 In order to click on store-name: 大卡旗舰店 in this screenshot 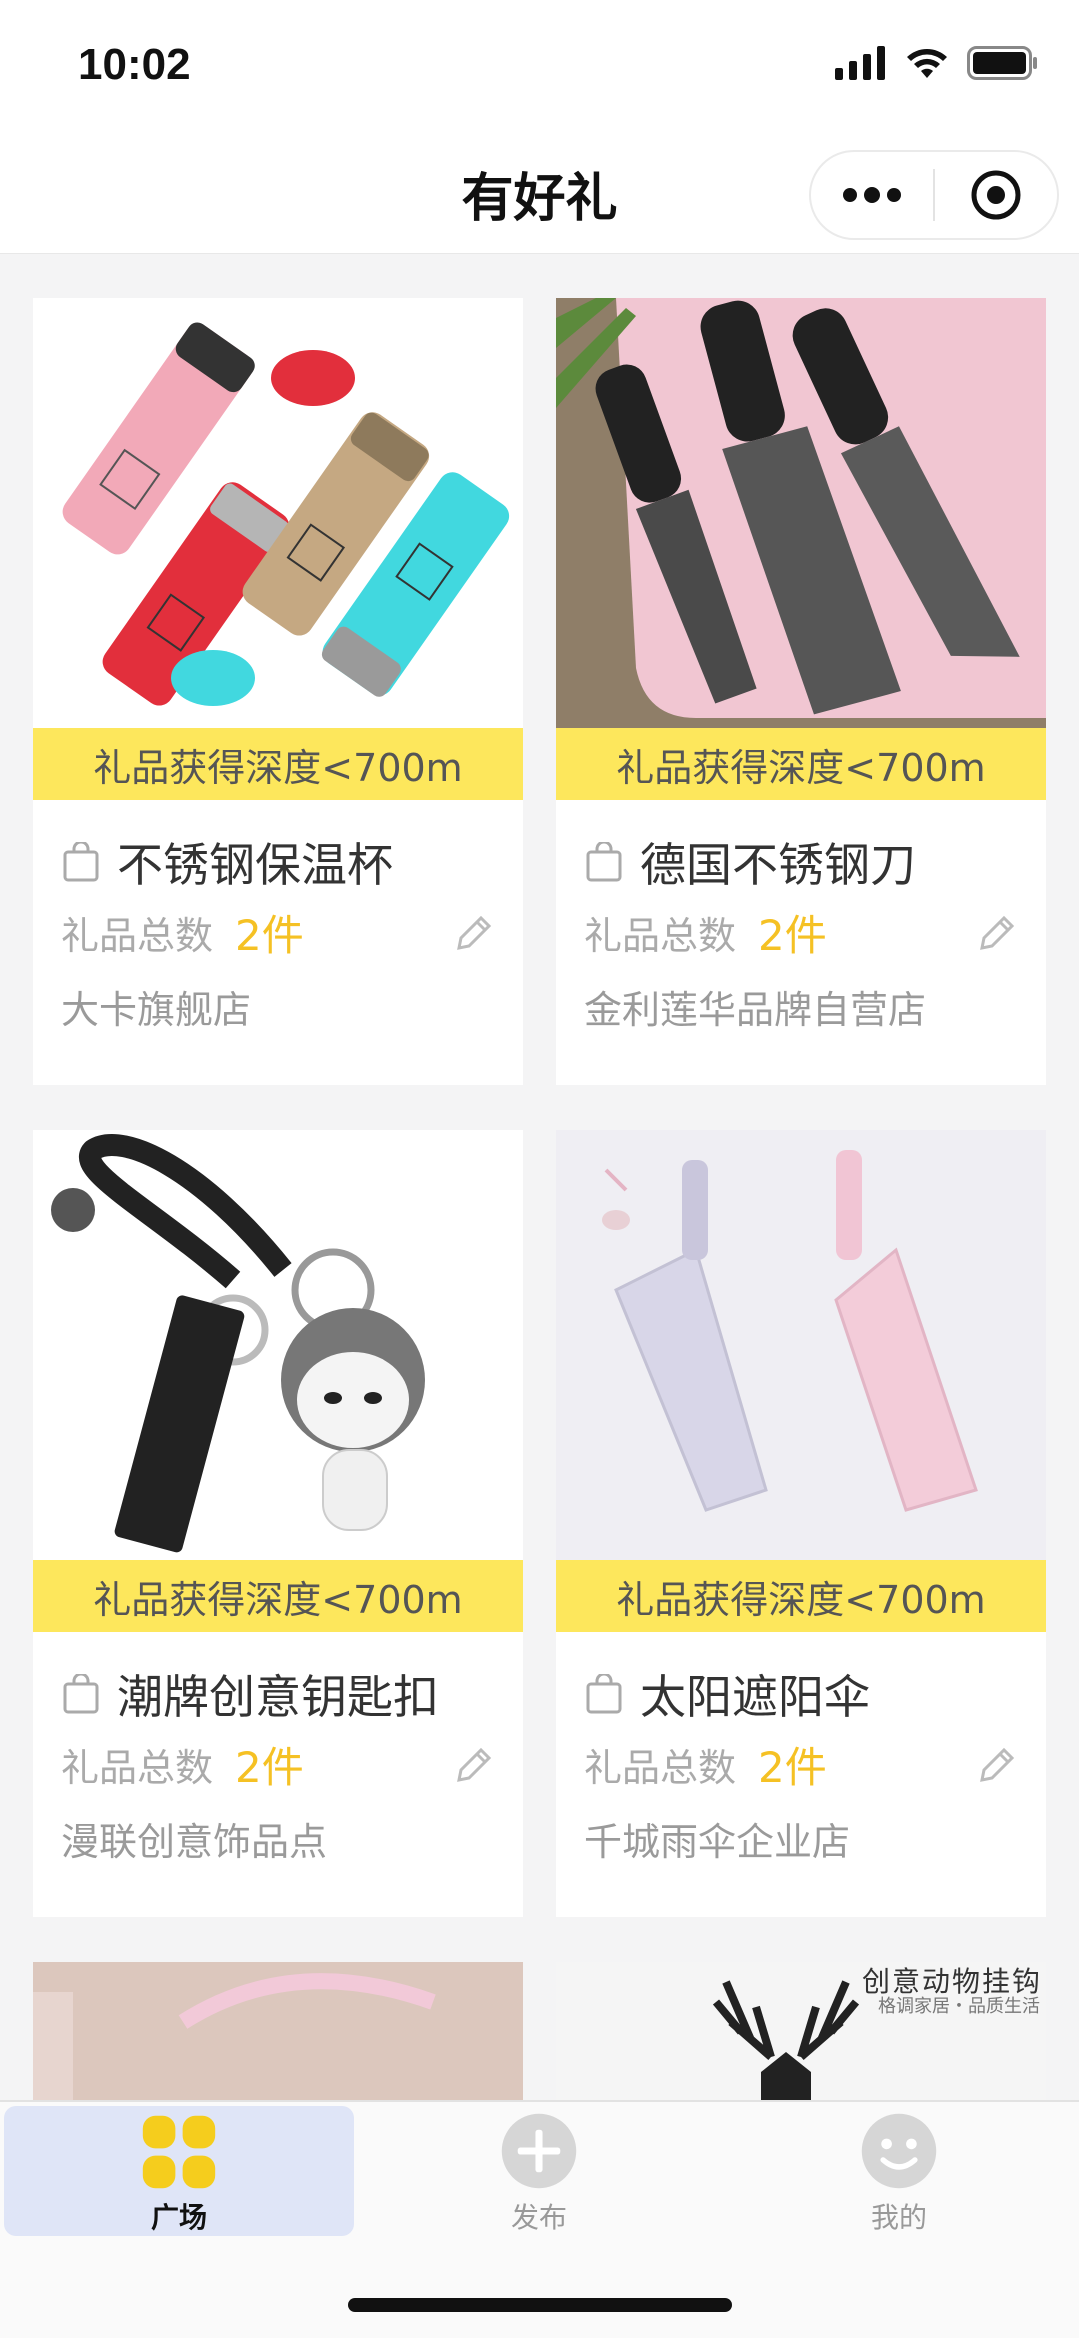, I will do `click(156, 1009)`.